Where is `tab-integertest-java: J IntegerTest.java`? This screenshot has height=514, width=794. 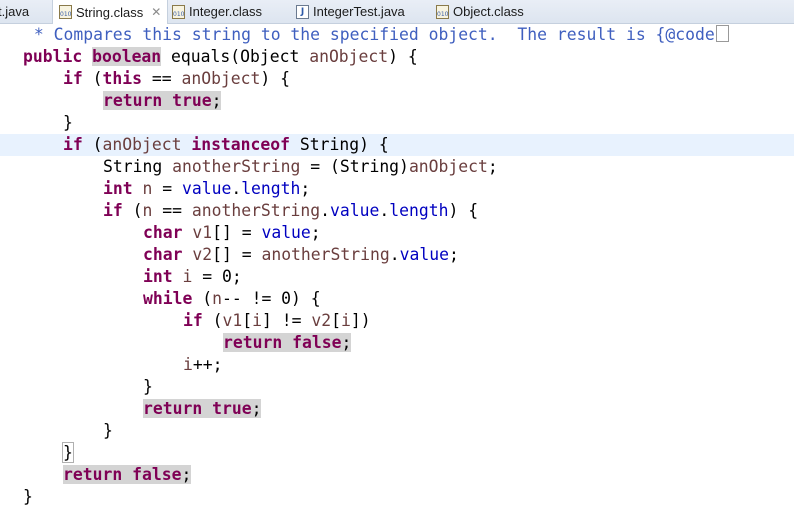 tab-integertest-java: J IntegerTest.java is located at coordinates (350, 11).